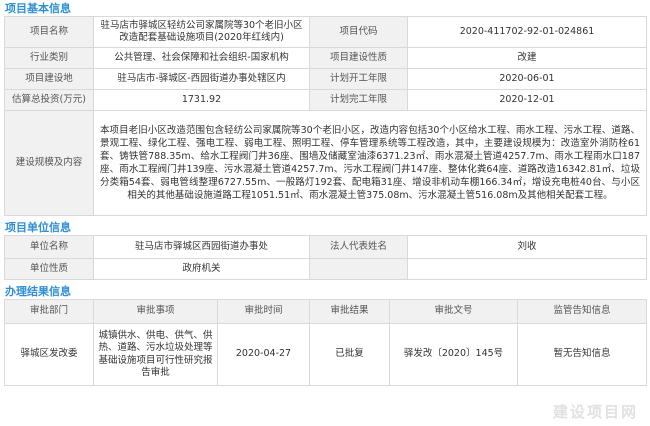 Image resolution: width=650 pixels, height=426 pixels. What do you see at coordinates (201, 58) in the screenshot?
I see `value-industry: 公共管理、社会保障和社会组织-国家机构` at bounding box center [201, 58].